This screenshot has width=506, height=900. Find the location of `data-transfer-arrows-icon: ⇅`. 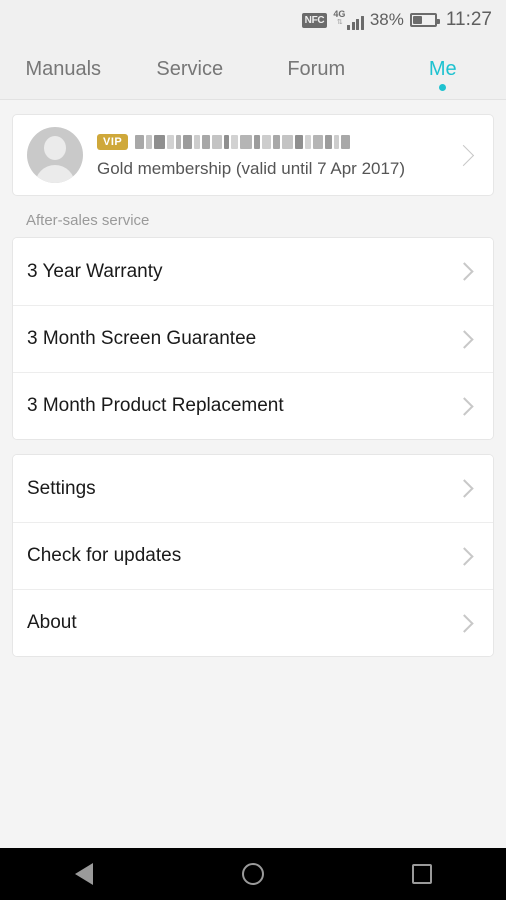

data-transfer-arrows-icon: ⇅ is located at coordinates (339, 22).